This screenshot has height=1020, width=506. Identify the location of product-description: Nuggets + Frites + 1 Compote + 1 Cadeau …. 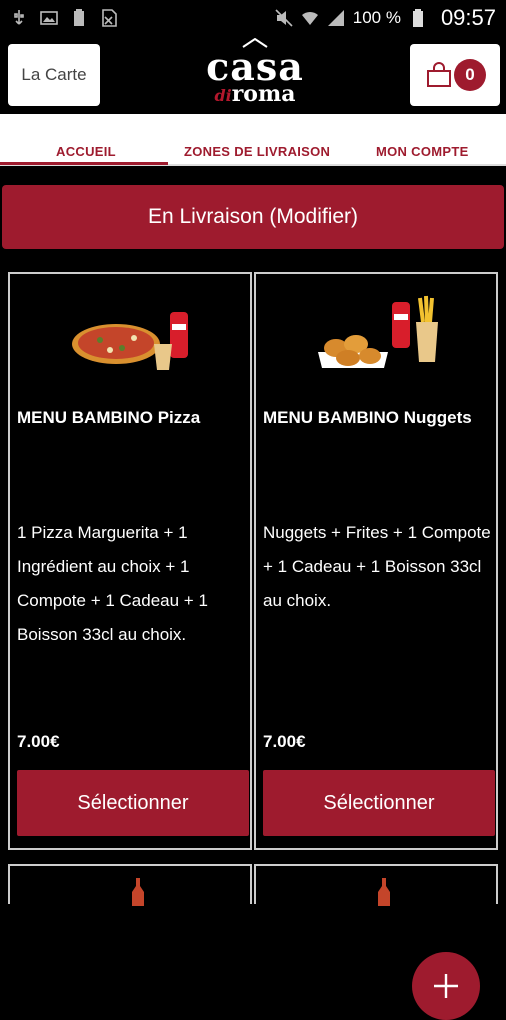
(377, 566).